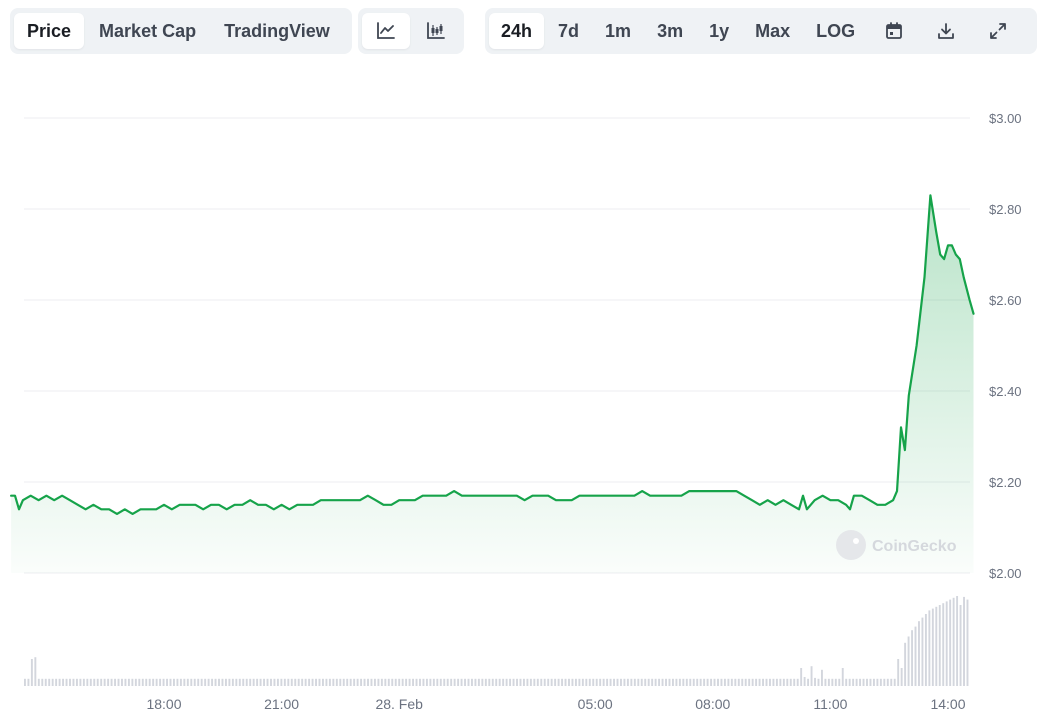 The image size is (1056, 728). Describe the element at coordinates (147, 31) in the screenshot. I see `tab-market-cap: Market Cap` at that location.